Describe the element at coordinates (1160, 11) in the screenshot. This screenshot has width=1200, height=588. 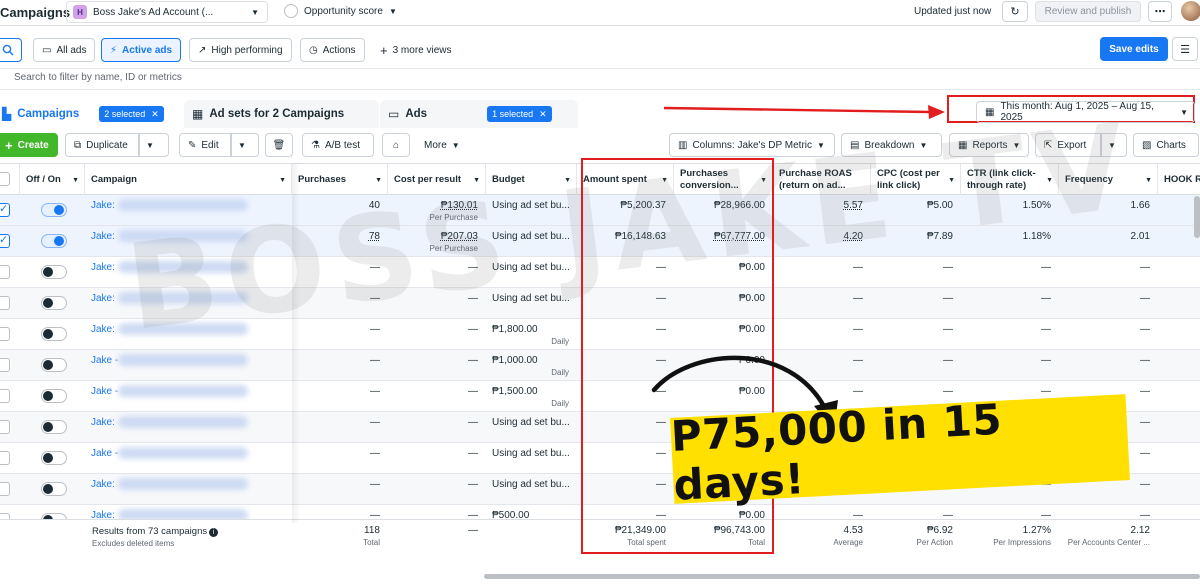
I see `more-options-button: ⋯` at that location.